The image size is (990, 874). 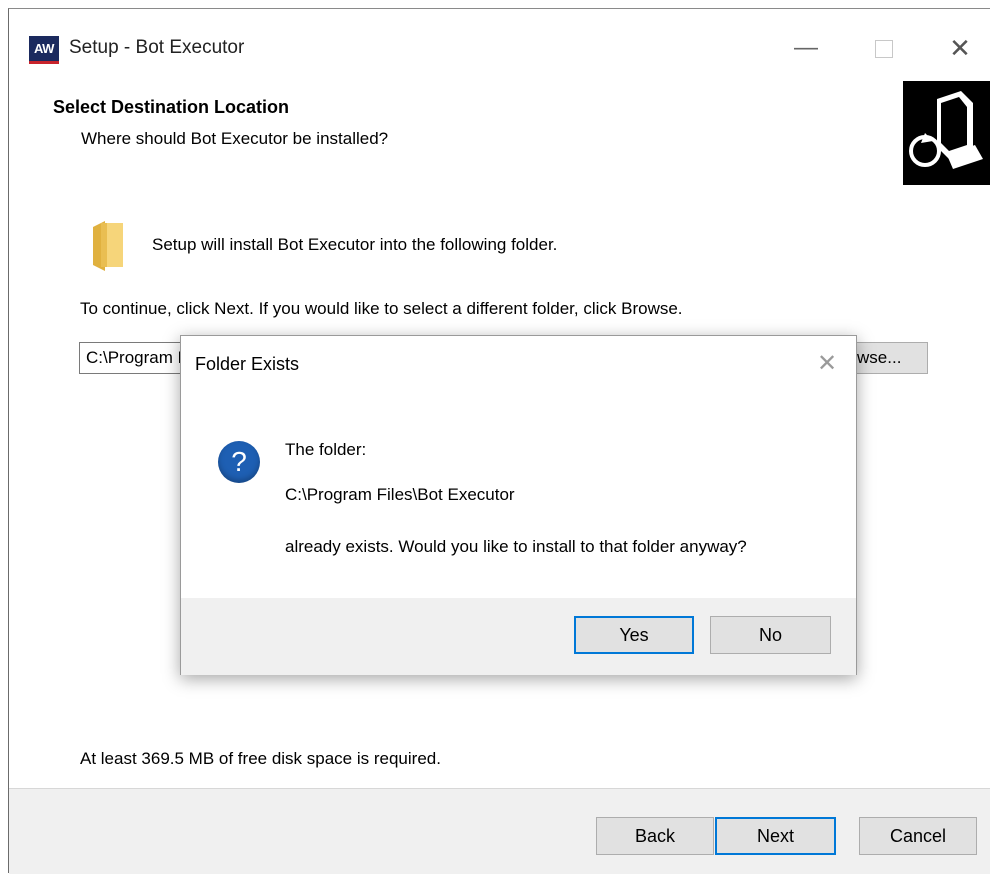 What do you see at coordinates (239, 462) in the screenshot?
I see `question-icon: ?` at bounding box center [239, 462].